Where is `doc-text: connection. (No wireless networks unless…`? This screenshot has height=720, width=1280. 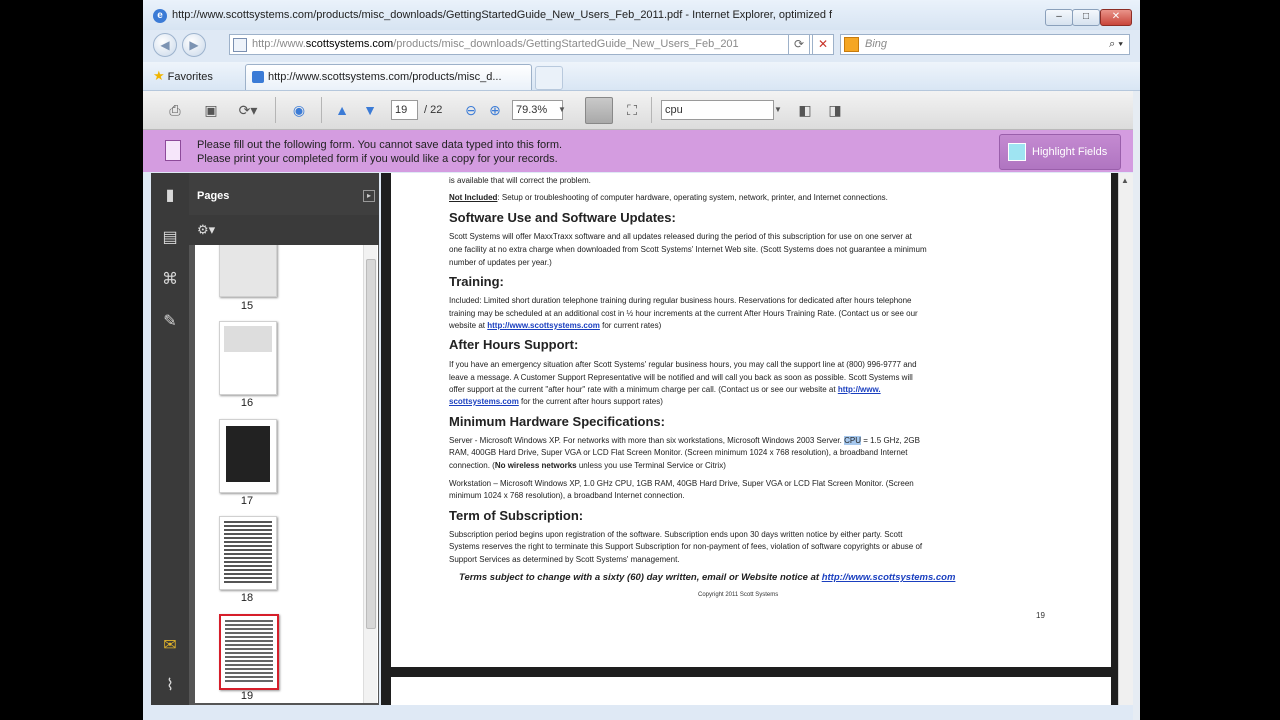 doc-text: connection. (No wireless networks unless… is located at coordinates (587, 465).